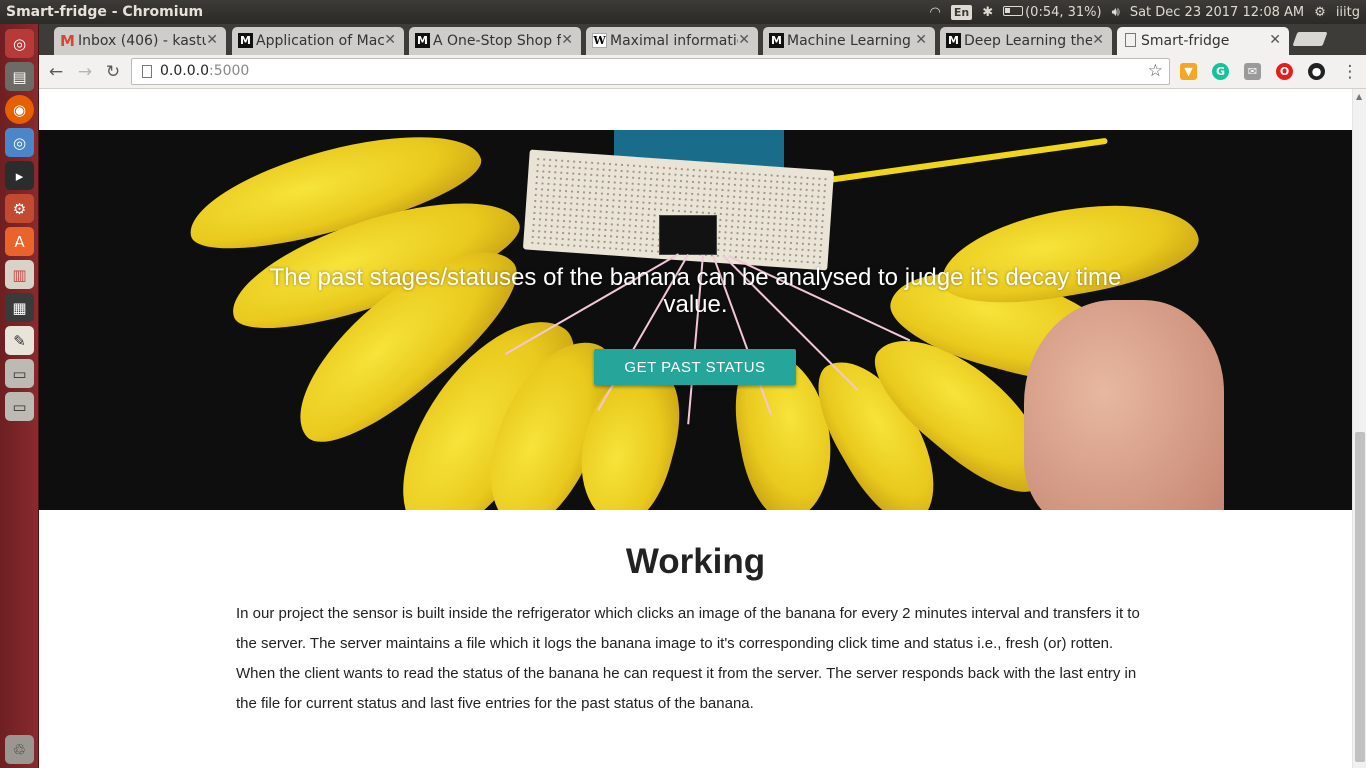 Image resolution: width=1366 pixels, height=768 pixels. What do you see at coordinates (935, 12) in the screenshot?
I see `wifi-icon: ◠` at bounding box center [935, 12].